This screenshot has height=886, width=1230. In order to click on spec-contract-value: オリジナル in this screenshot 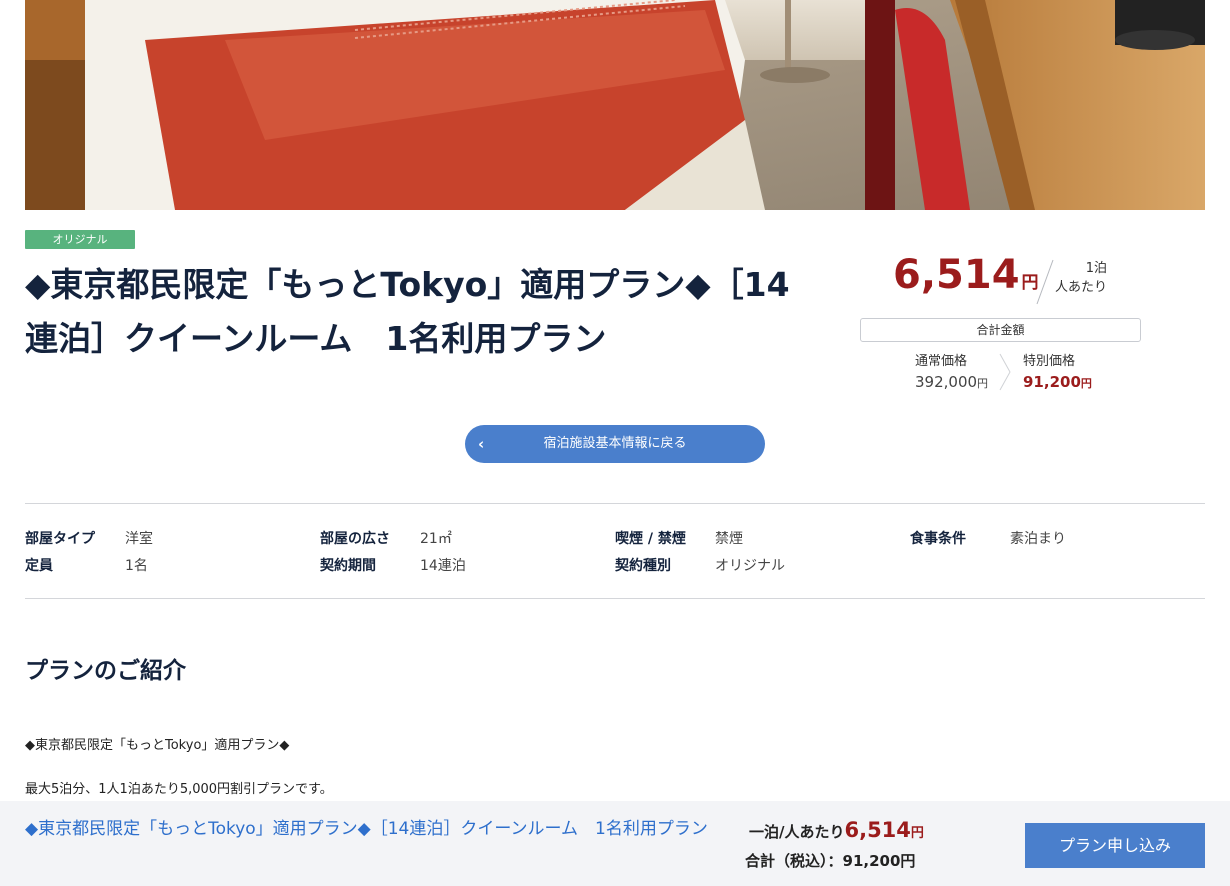, I will do `click(750, 566)`.